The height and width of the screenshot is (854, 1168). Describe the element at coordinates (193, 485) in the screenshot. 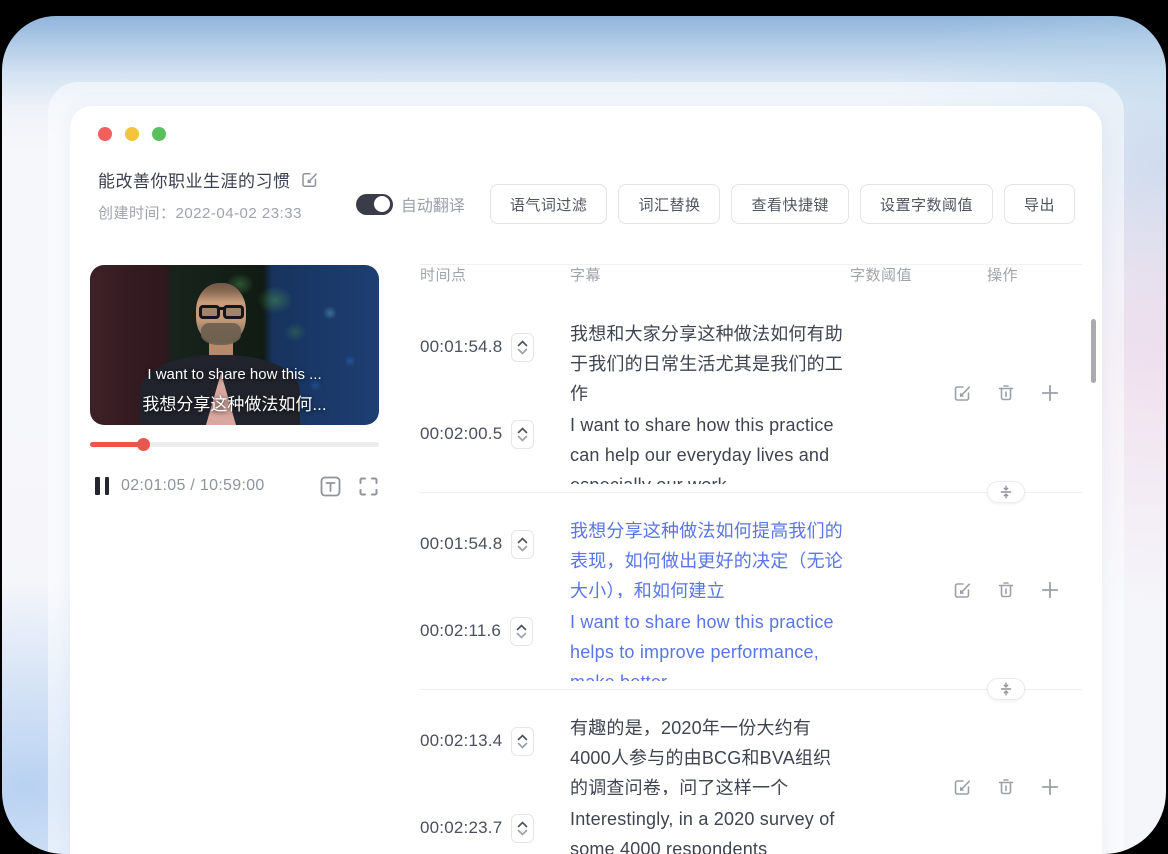

I see `playback-time: 02:01:05 / 10:59:00` at that location.